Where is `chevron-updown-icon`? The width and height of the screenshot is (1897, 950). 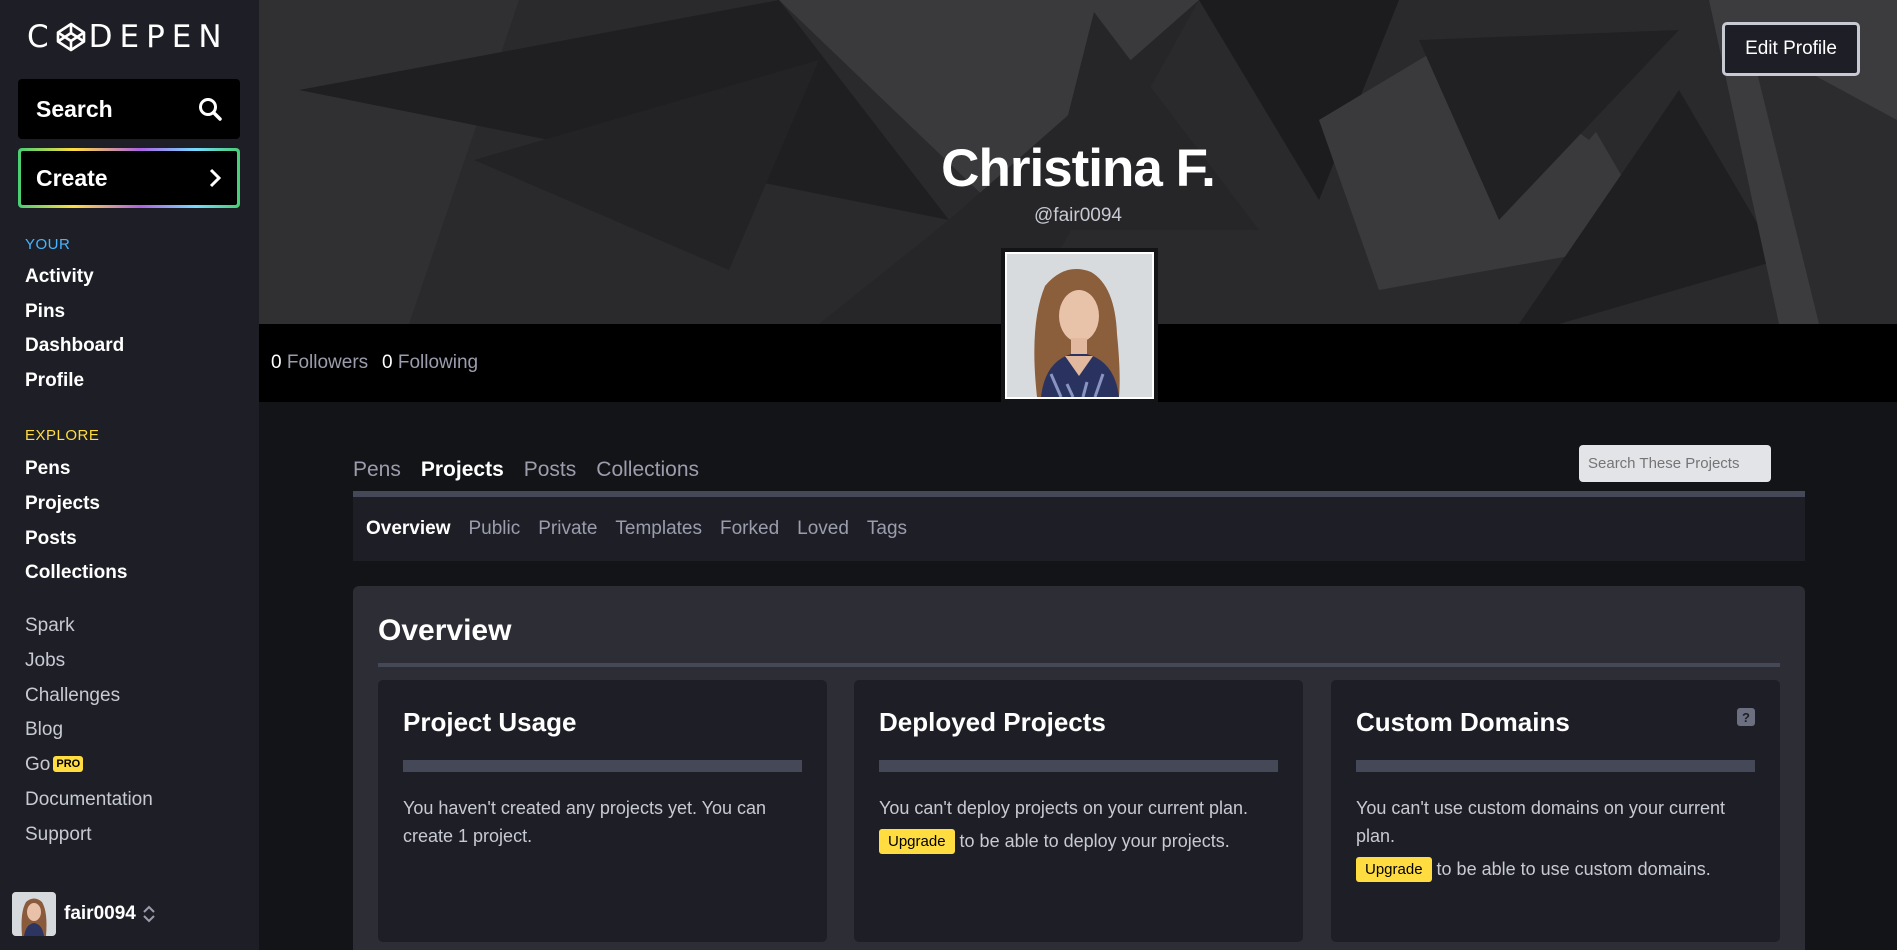 chevron-updown-icon is located at coordinates (149, 914).